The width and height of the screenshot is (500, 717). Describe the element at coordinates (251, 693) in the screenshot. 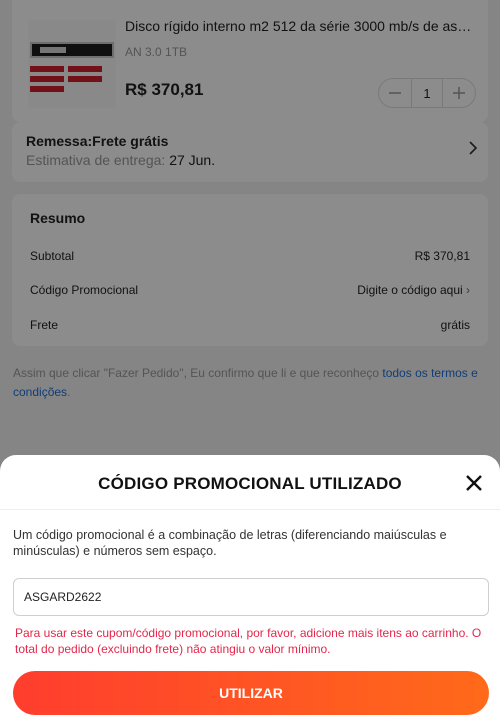

I see `apply-button: UTILIZAR` at that location.